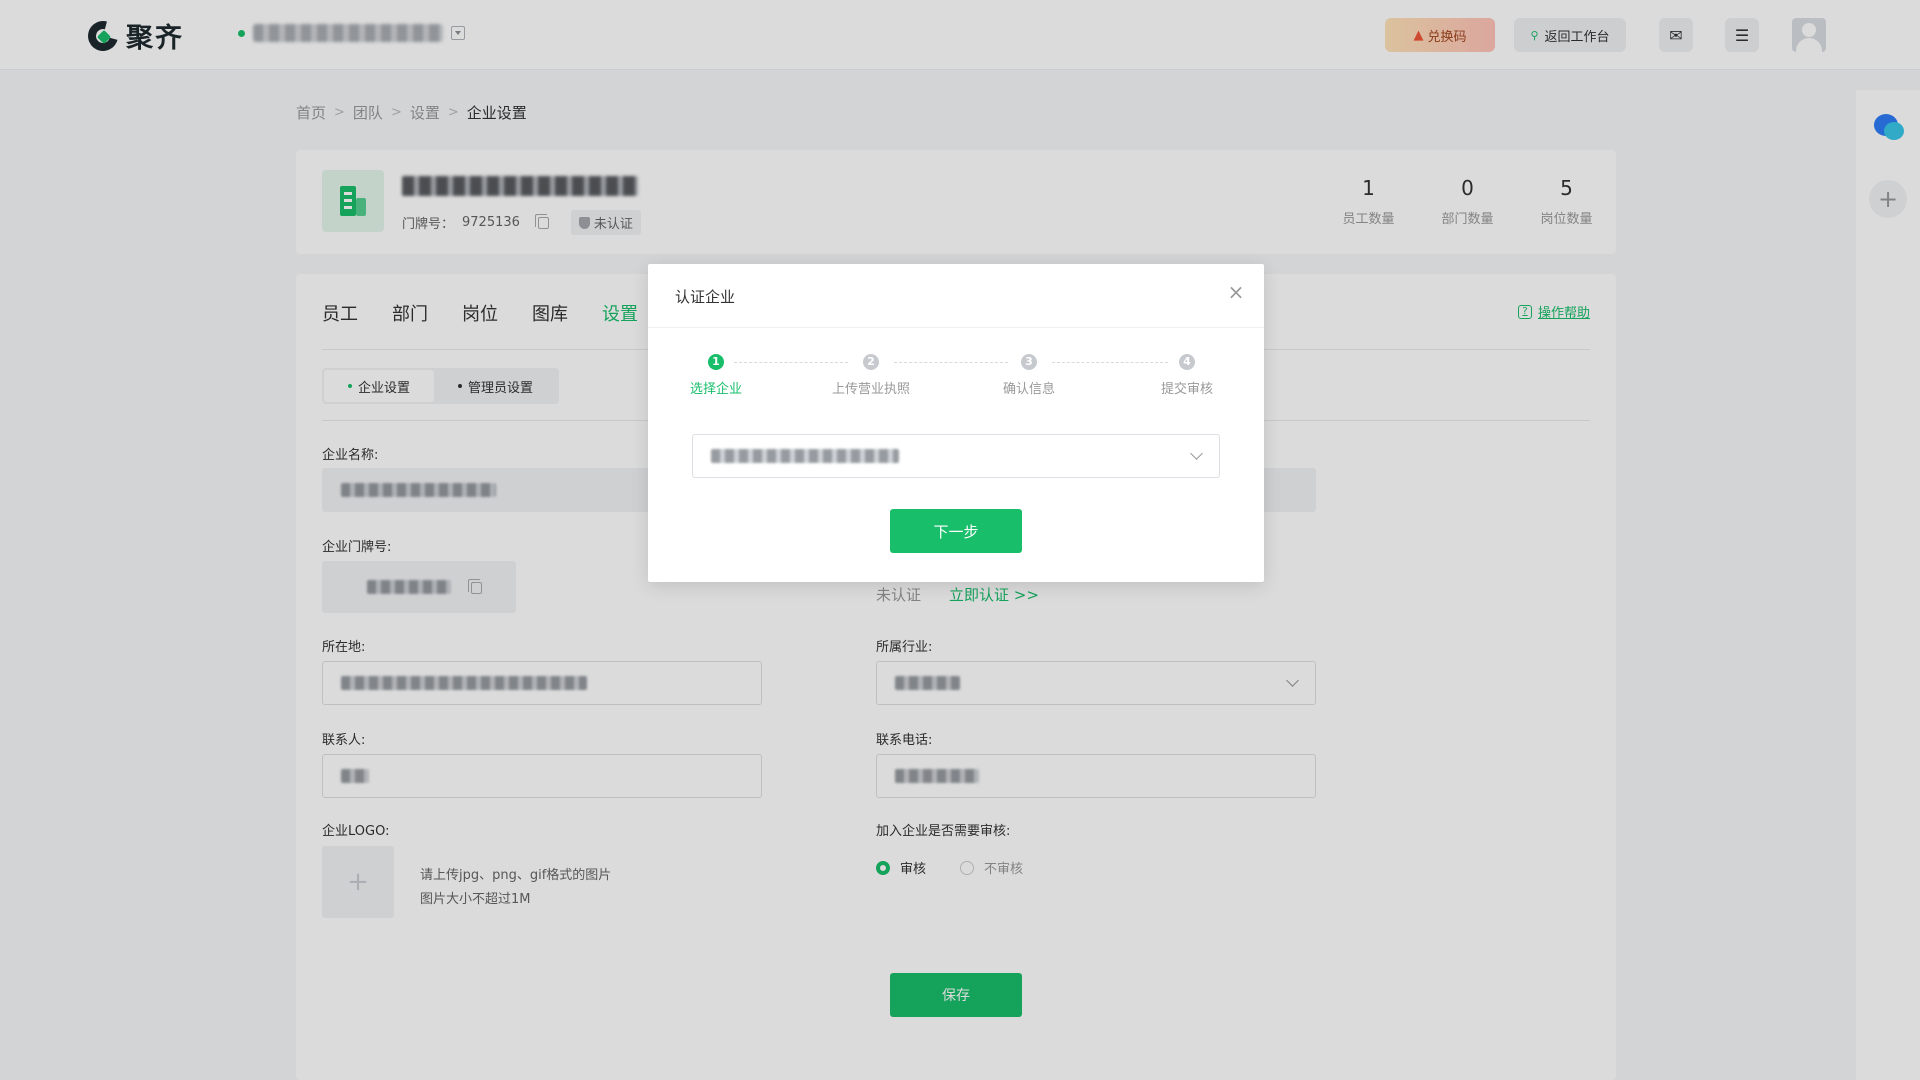  Describe the element at coordinates (1187, 362) in the screenshot. I see `step-number: 4` at that location.